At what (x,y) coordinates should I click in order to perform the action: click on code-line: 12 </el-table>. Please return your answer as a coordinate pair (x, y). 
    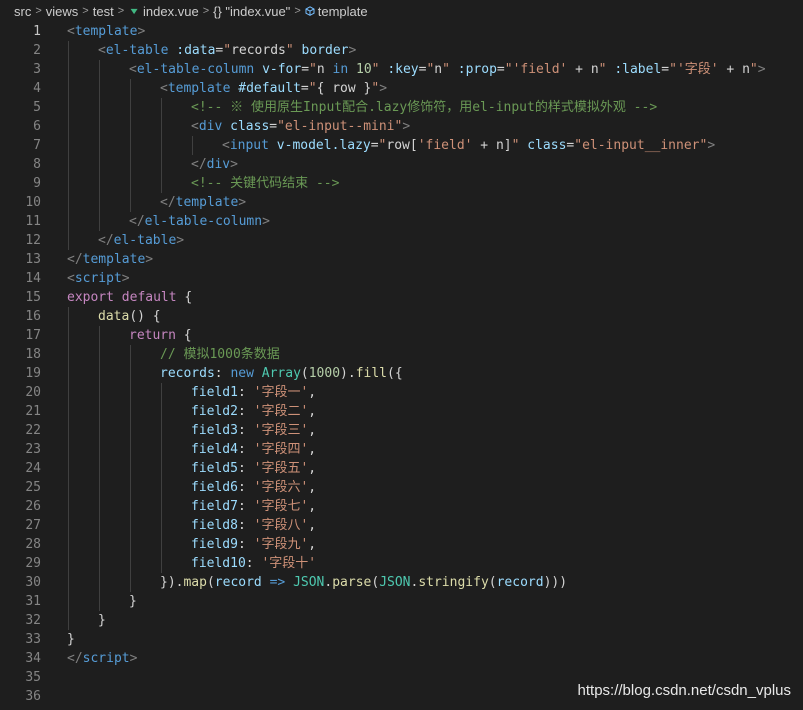
    Looking at the image, I should click on (401, 240).